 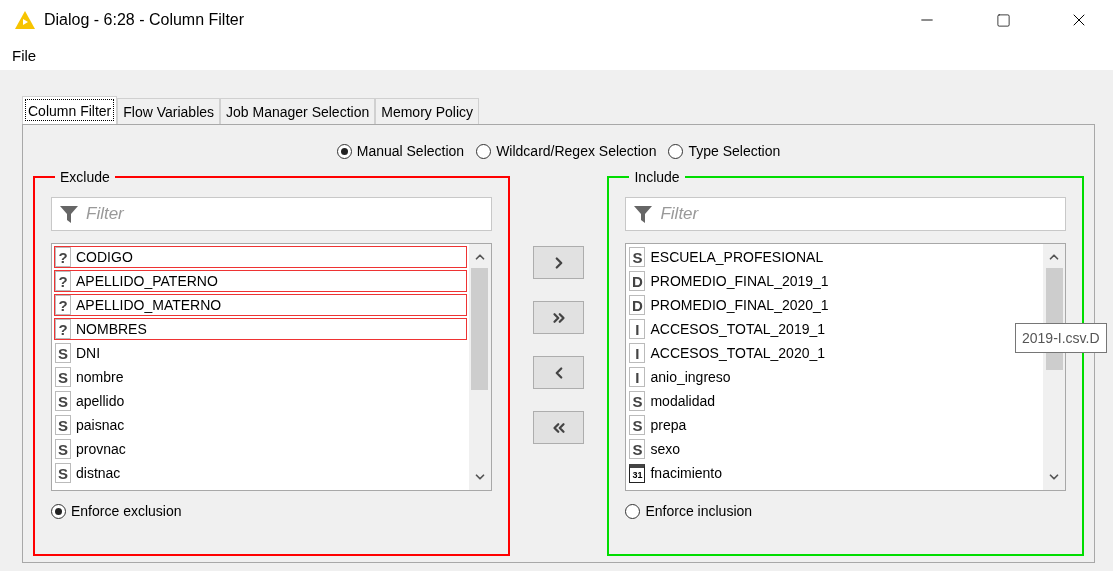 I want to click on column-name: prepa, so click(x=668, y=425).